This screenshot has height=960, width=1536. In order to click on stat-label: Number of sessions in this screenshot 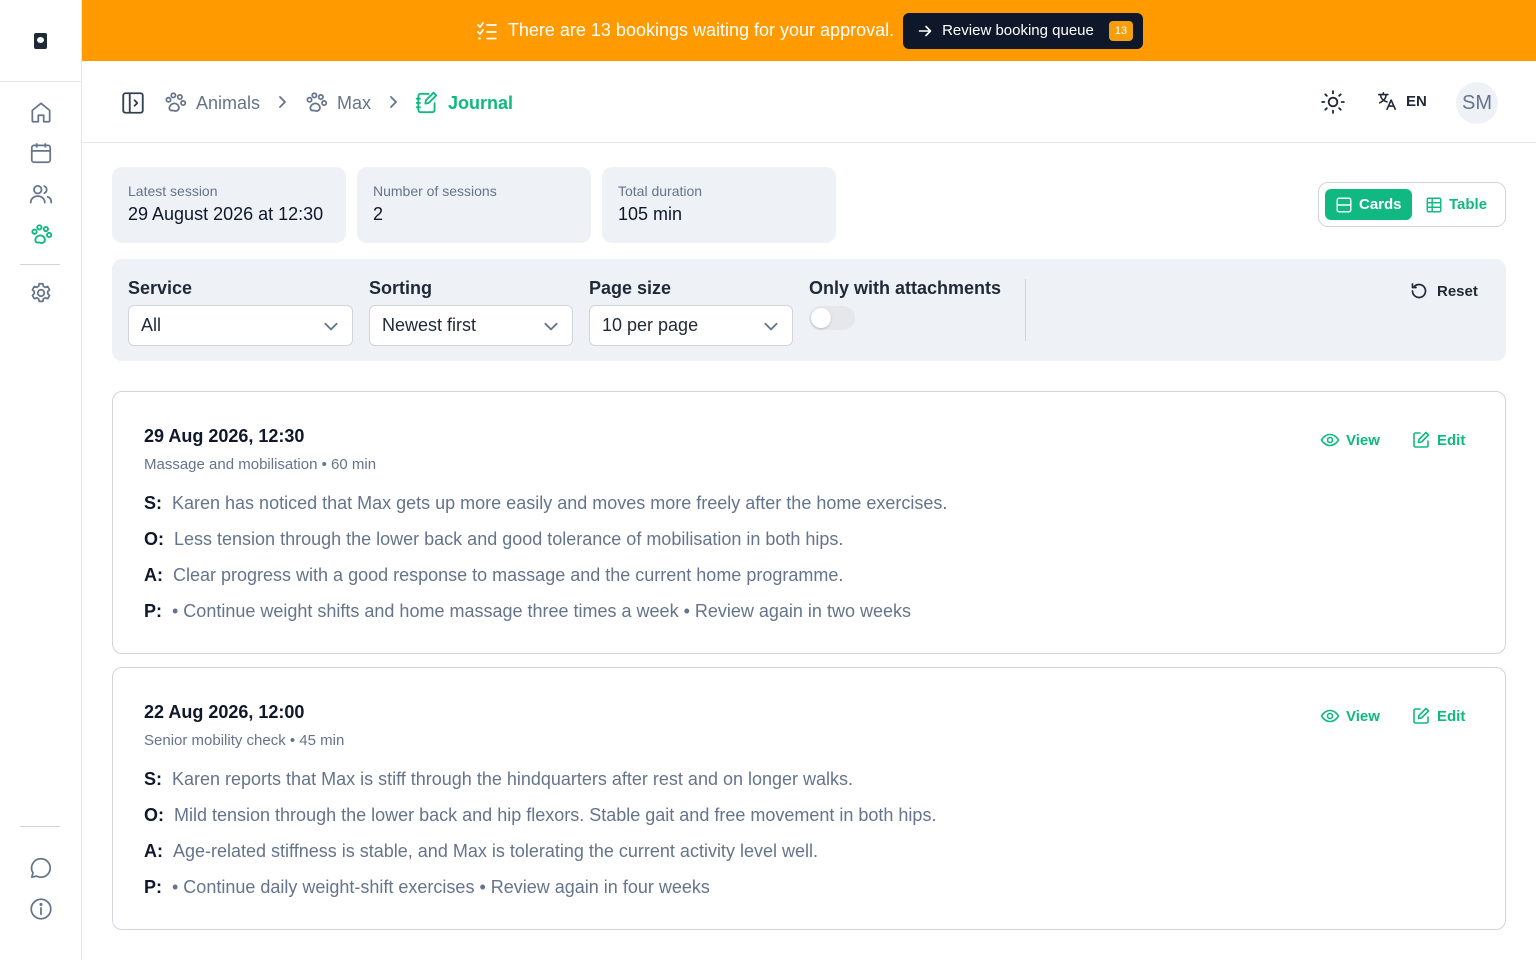, I will do `click(435, 191)`.